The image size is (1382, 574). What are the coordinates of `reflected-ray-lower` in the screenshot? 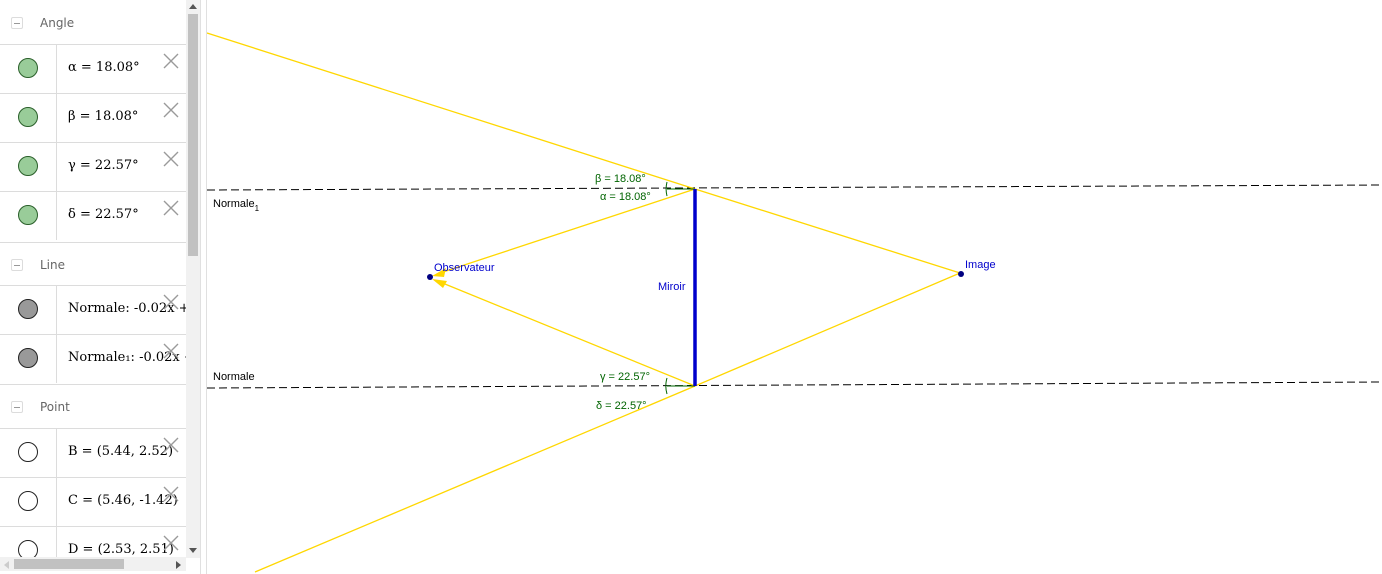 It's located at (567, 334).